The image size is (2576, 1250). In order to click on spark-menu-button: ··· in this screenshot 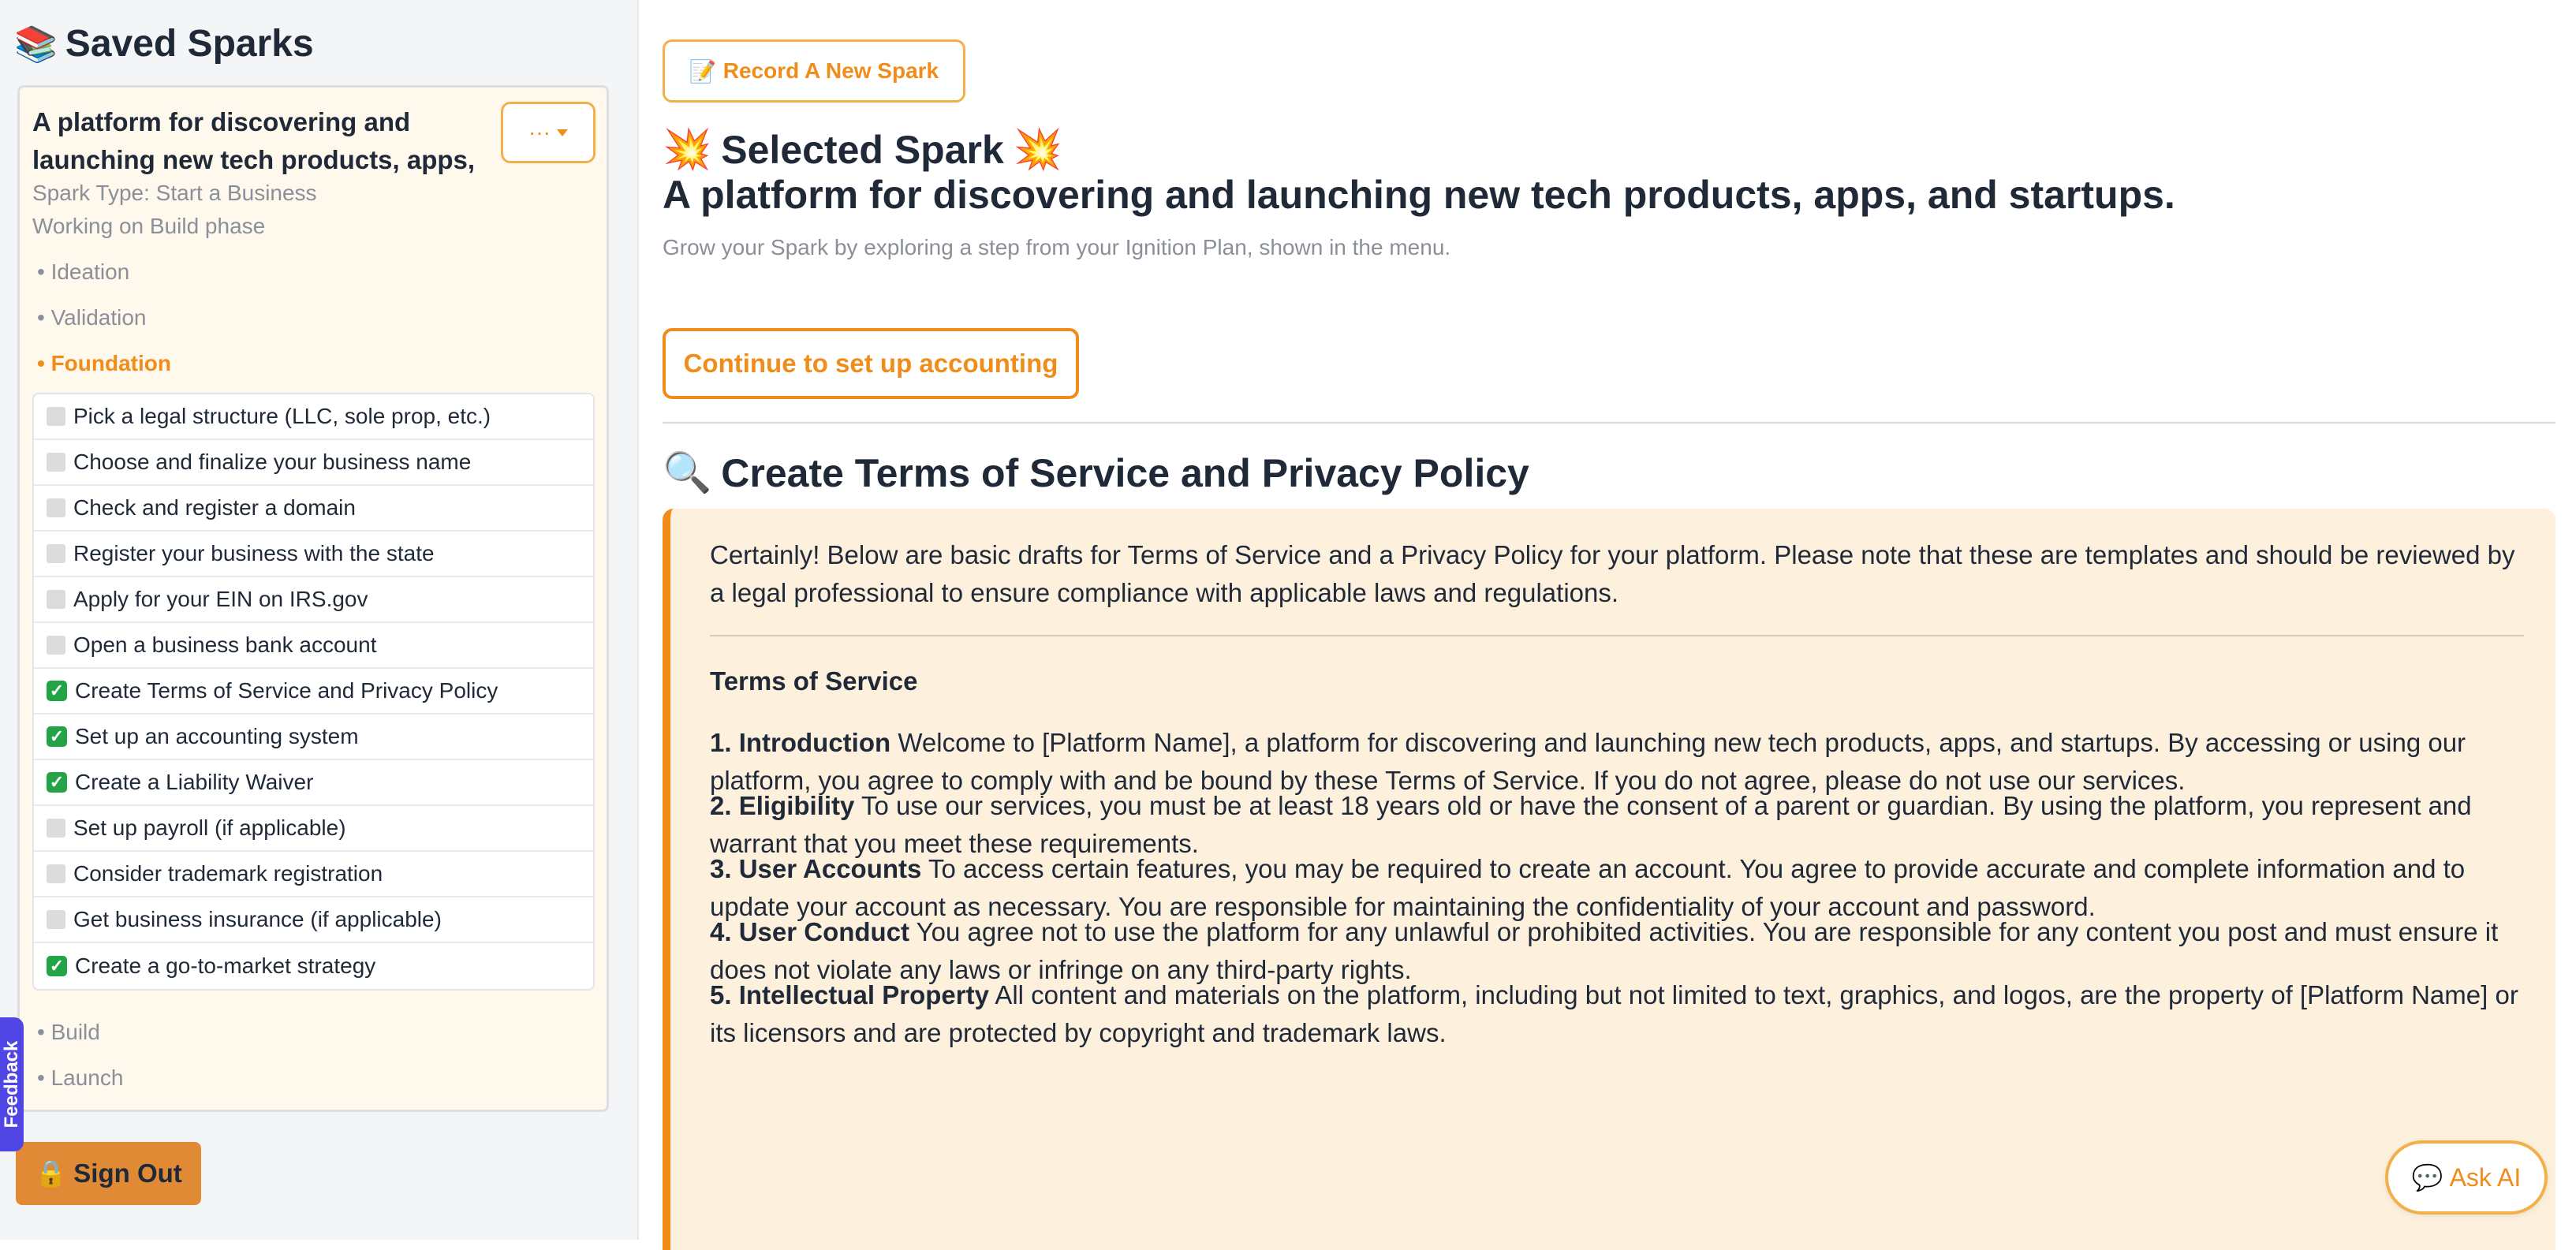, I will do `click(548, 132)`.